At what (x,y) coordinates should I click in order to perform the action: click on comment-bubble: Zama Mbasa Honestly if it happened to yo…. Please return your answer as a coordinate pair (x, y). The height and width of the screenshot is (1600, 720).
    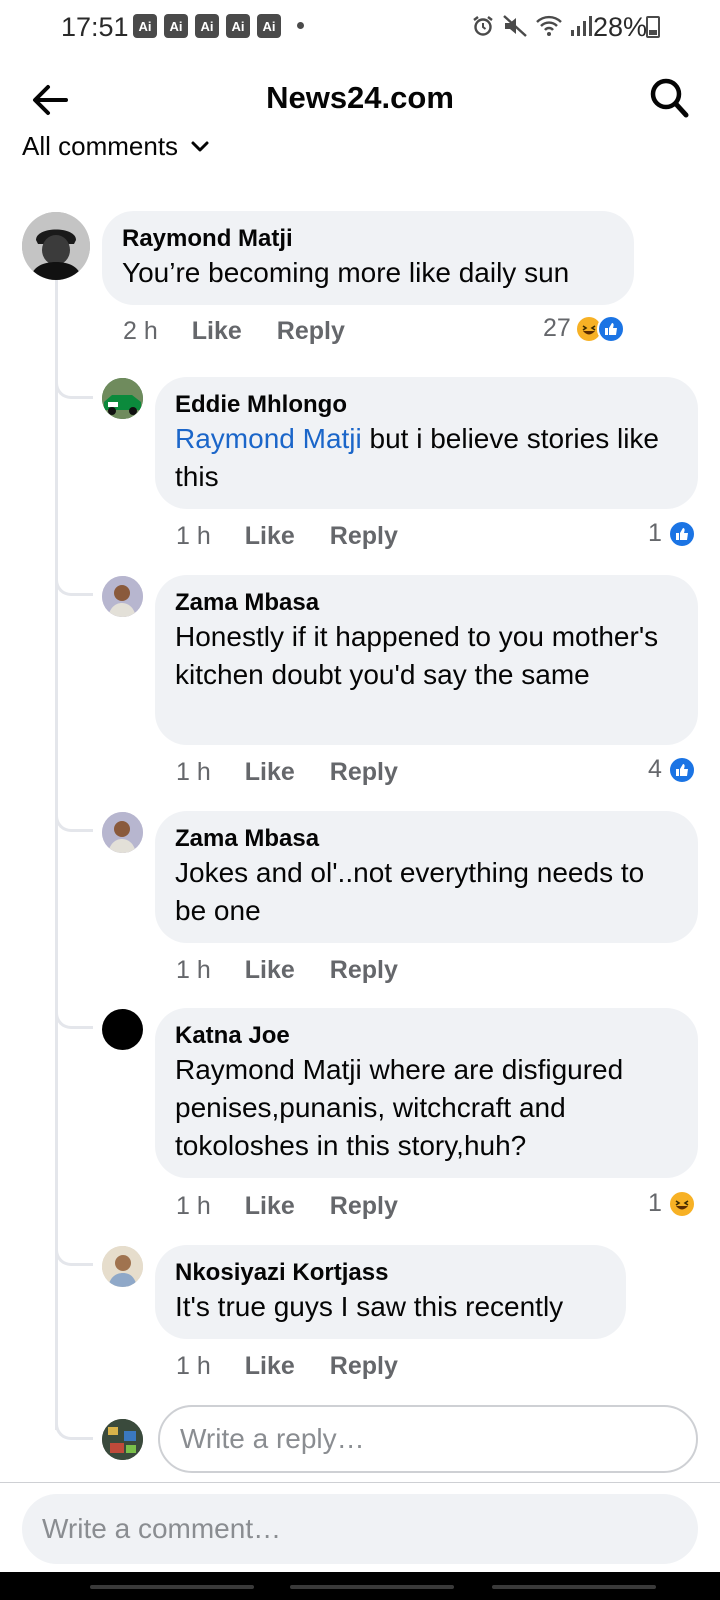
    Looking at the image, I should click on (426, 660).